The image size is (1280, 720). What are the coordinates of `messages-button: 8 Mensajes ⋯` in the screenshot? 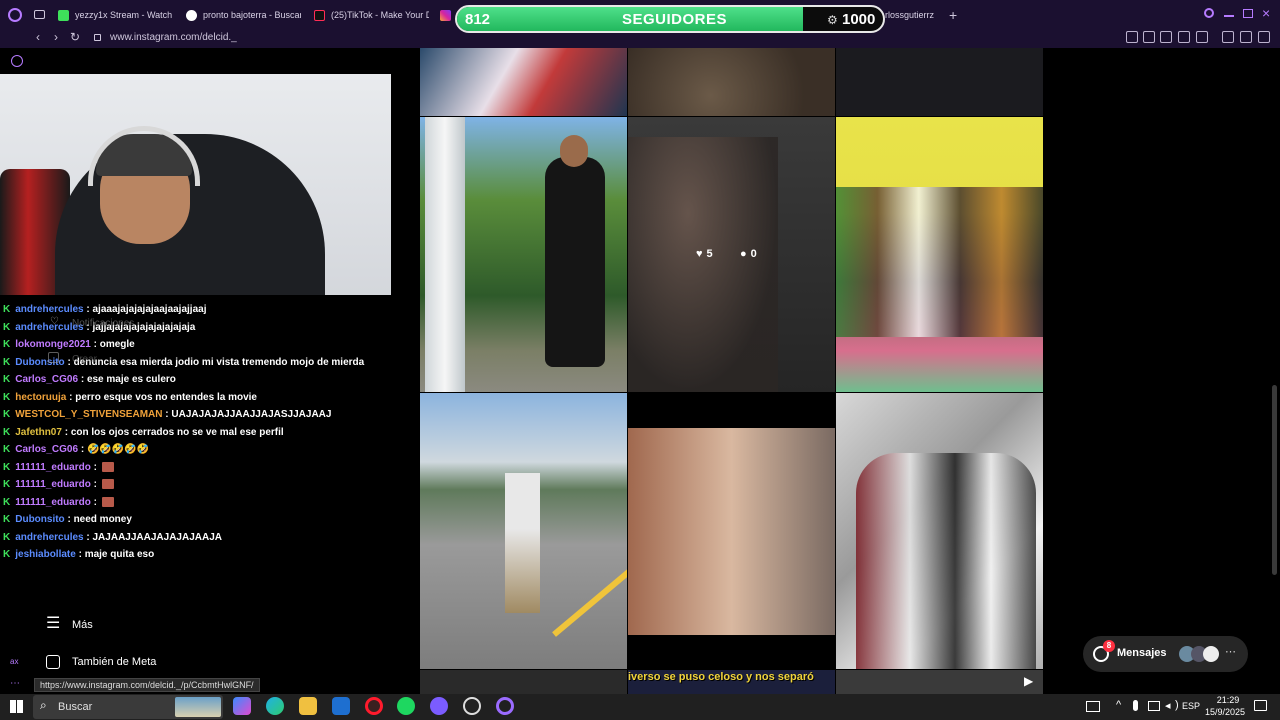 It's located at (1165, 654).